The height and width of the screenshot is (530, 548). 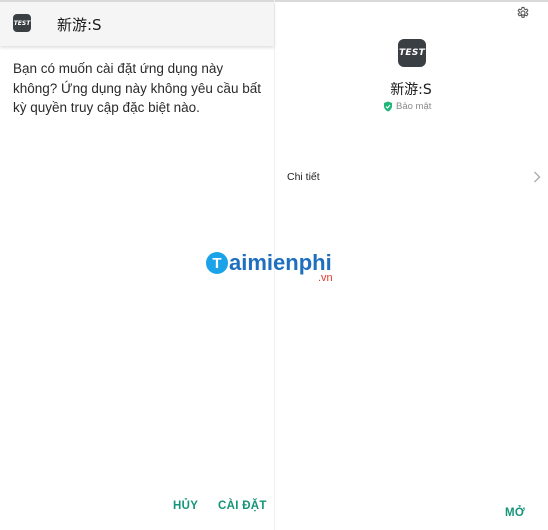 What do you see at coordinates (137, 24) in the screenshot?
I see `installer-header: TEST 新游:S` at bounding box center [137, 24].